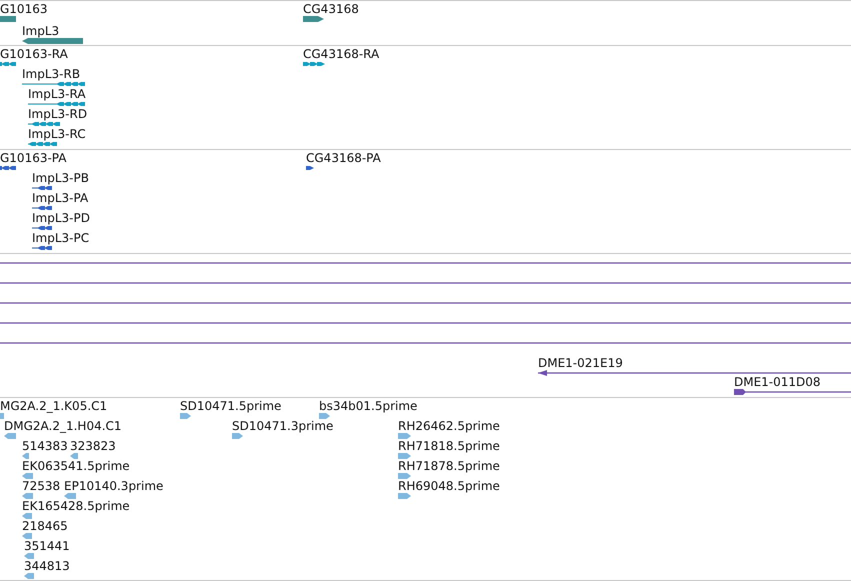 The width and height of the screenshot is (851, 581). I want to click on feature-label: ImpL3-PC, so click(61, 238).